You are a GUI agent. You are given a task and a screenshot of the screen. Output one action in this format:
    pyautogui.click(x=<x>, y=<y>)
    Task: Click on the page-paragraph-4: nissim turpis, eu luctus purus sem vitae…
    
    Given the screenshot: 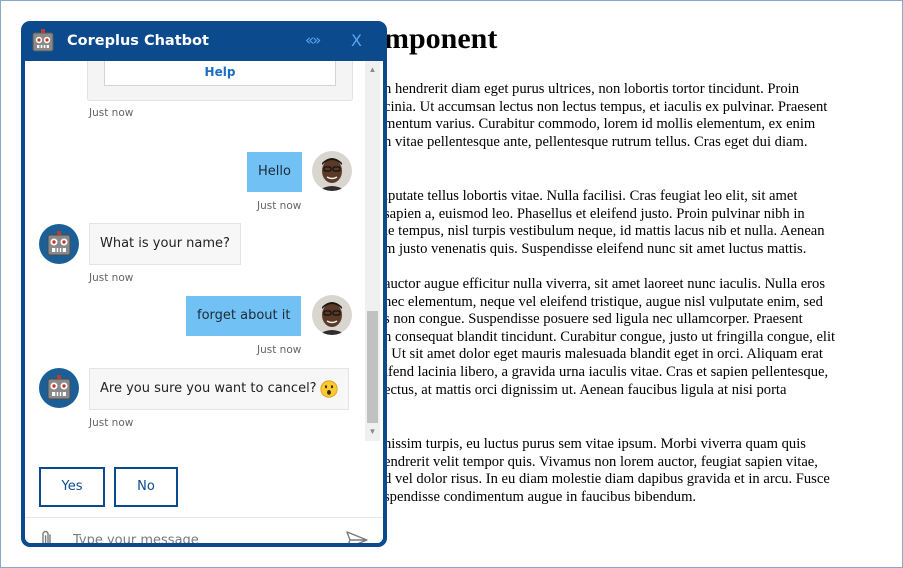 What is the action you would take?
    pyautogui.click(x=607, y=470)
    